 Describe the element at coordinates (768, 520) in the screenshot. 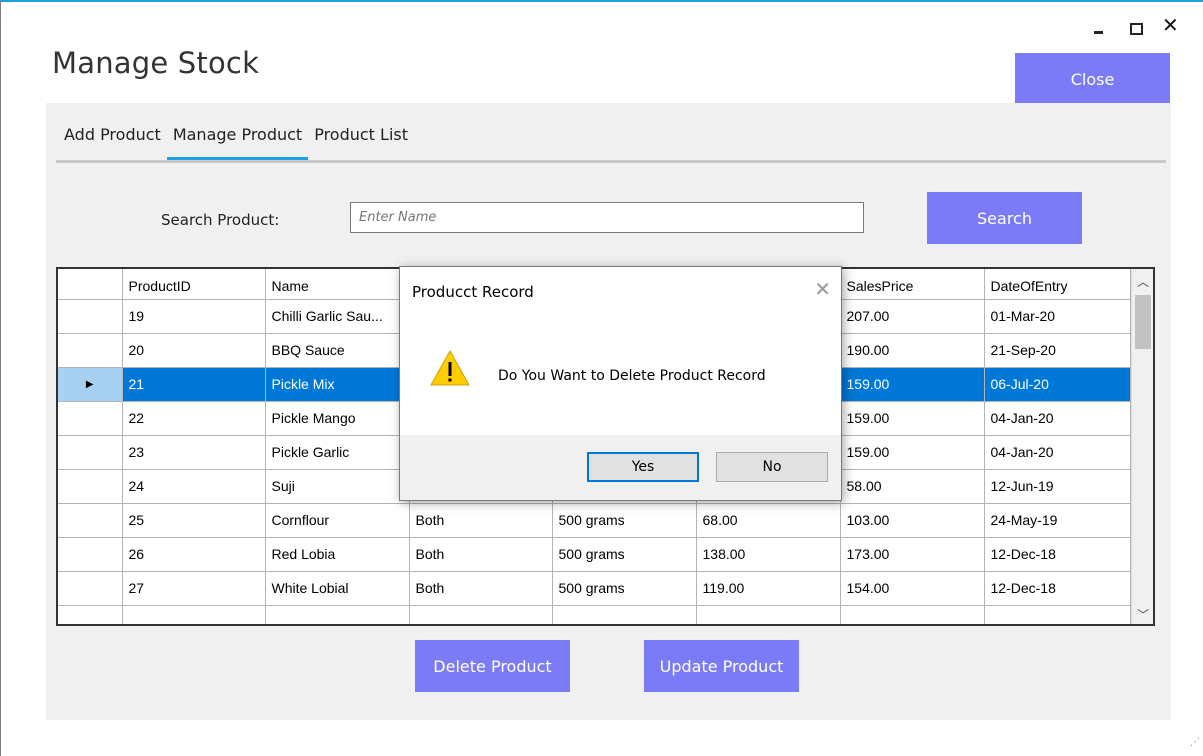

I see `table-cell-c5: 68.00` at that location.